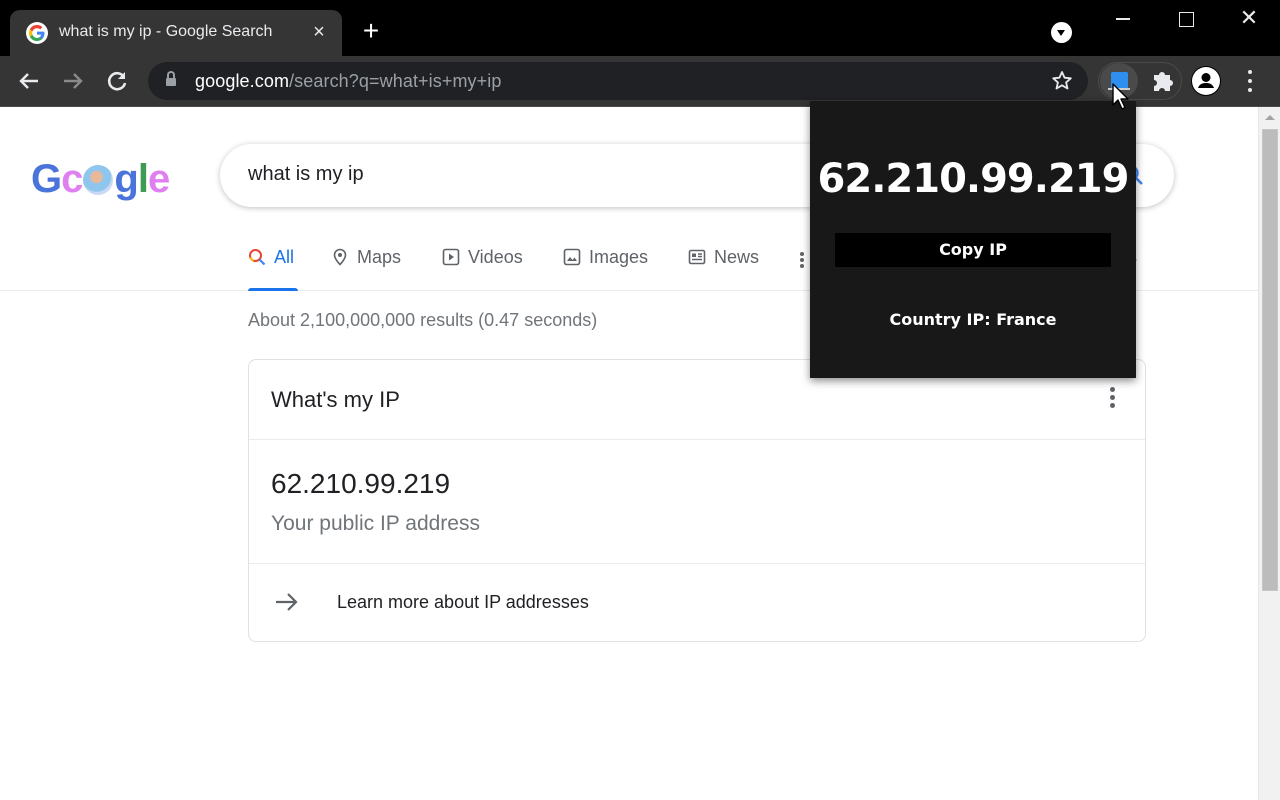 This screenshot has width=1280, height=800. I want to click on card-more-options-button, so click(1112, 400).